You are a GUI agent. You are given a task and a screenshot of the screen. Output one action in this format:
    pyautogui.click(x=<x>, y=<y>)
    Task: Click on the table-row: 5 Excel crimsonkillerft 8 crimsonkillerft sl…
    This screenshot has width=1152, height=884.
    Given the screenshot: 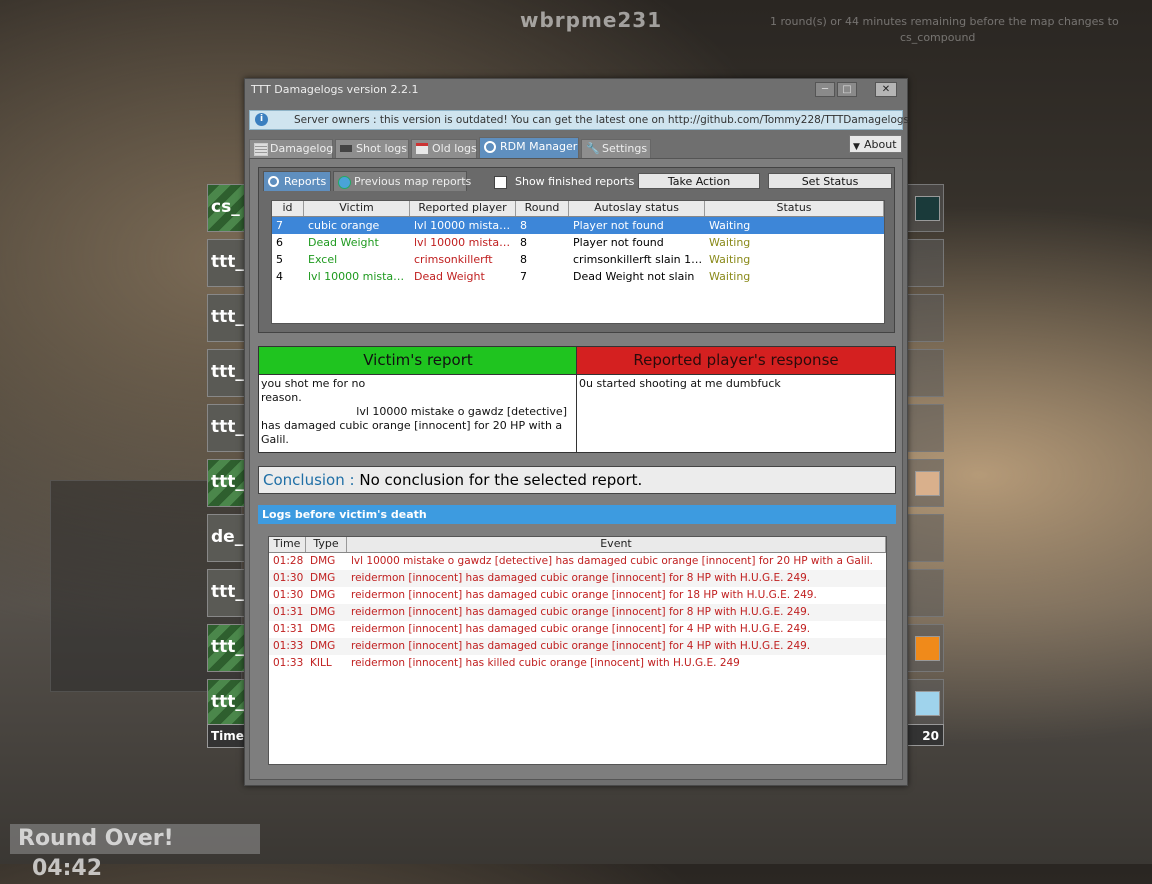 What is the action you would take?
    pyautogui.click(x=578, y=259)
    